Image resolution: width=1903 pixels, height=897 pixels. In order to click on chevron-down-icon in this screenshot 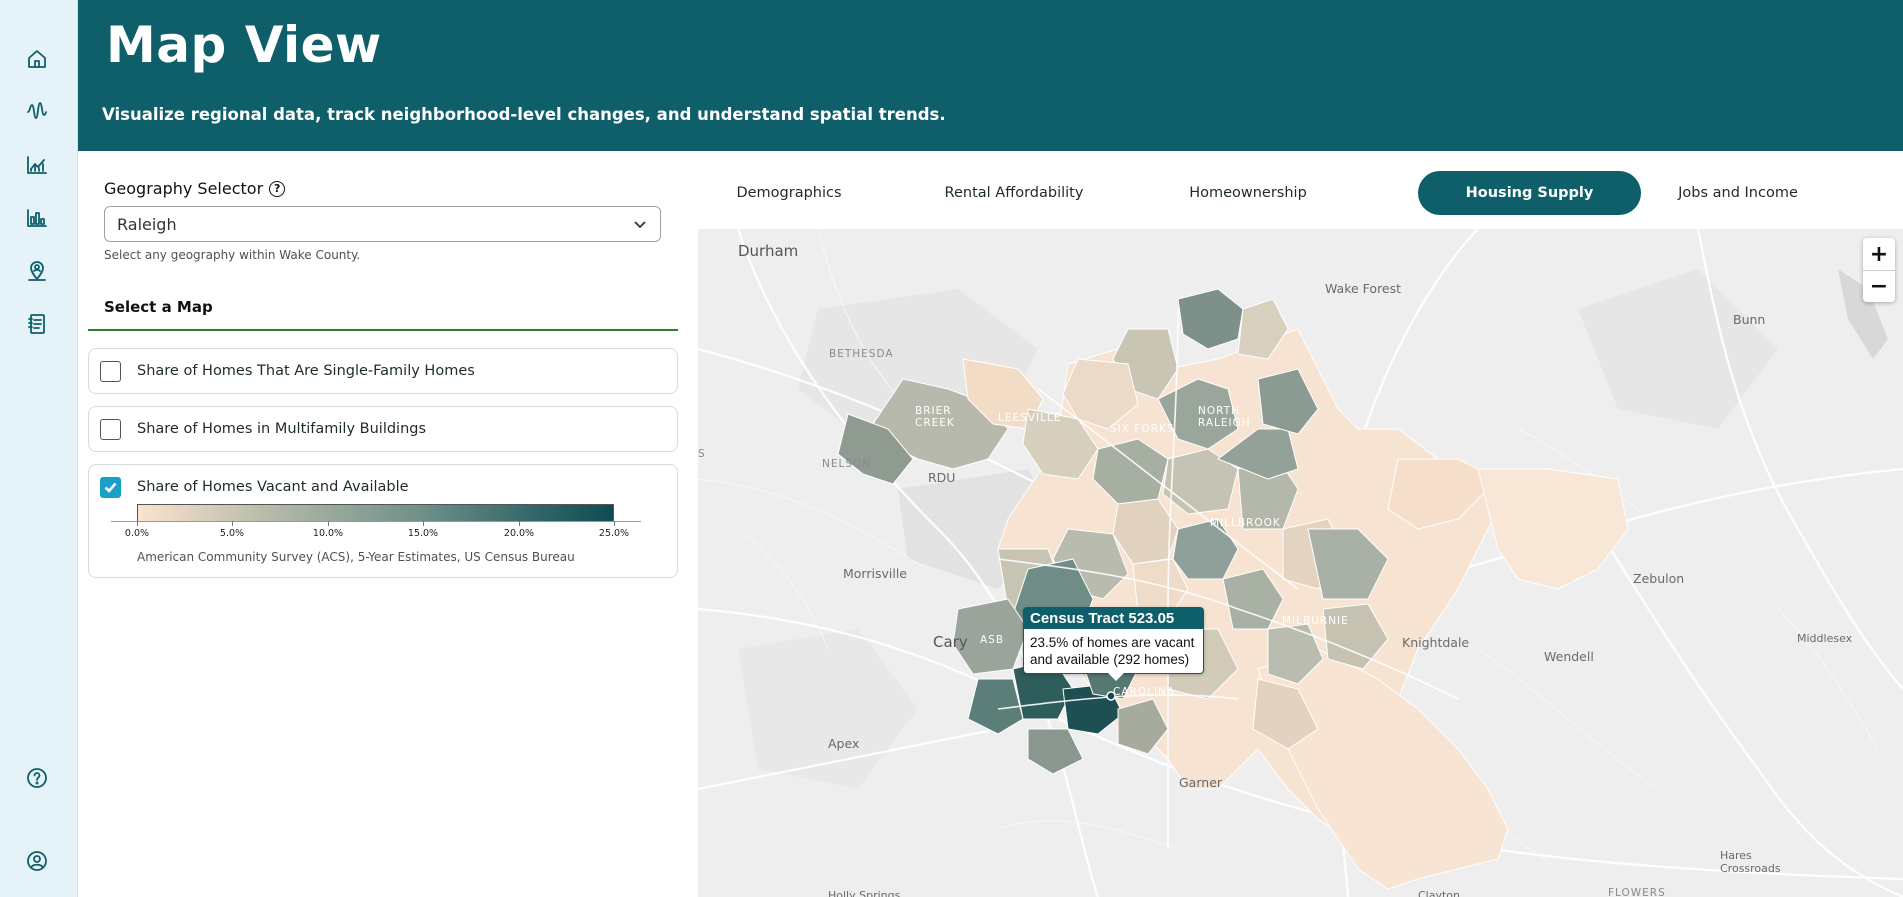, I will do `click(640, 225)`.